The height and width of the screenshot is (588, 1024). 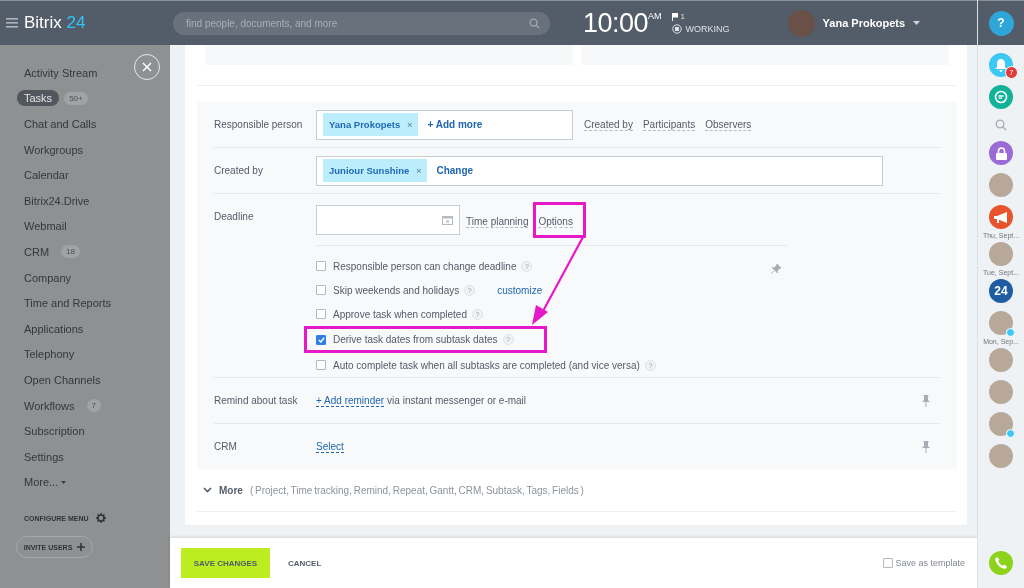 What do you see at coordinates (225, 563) in the screenshot?
I see `save-button: SAVE CHANGES` at bounding box center [225, 563].